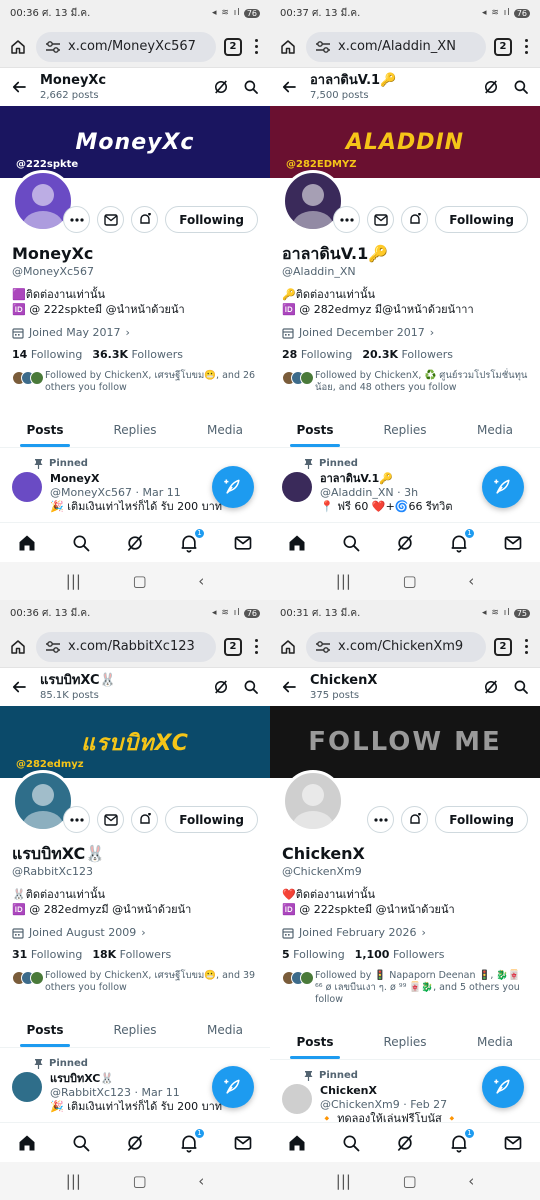 The width and height of the screenshot is (540, 1200). What do you see at coordinates (406, 332) in the screenshot?
I see `joined-date: Joined December 2017 ›` at bounding box center [406, 332].